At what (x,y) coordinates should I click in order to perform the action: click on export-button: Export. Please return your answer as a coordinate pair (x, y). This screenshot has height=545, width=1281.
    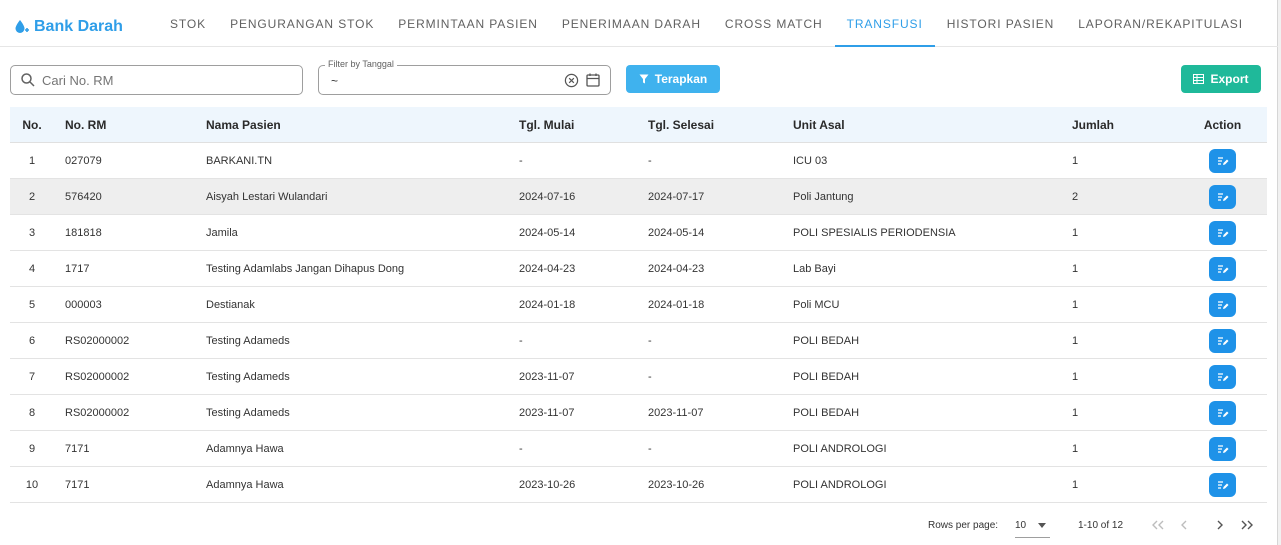
    Looking at the image, I should click on (1221, 79).